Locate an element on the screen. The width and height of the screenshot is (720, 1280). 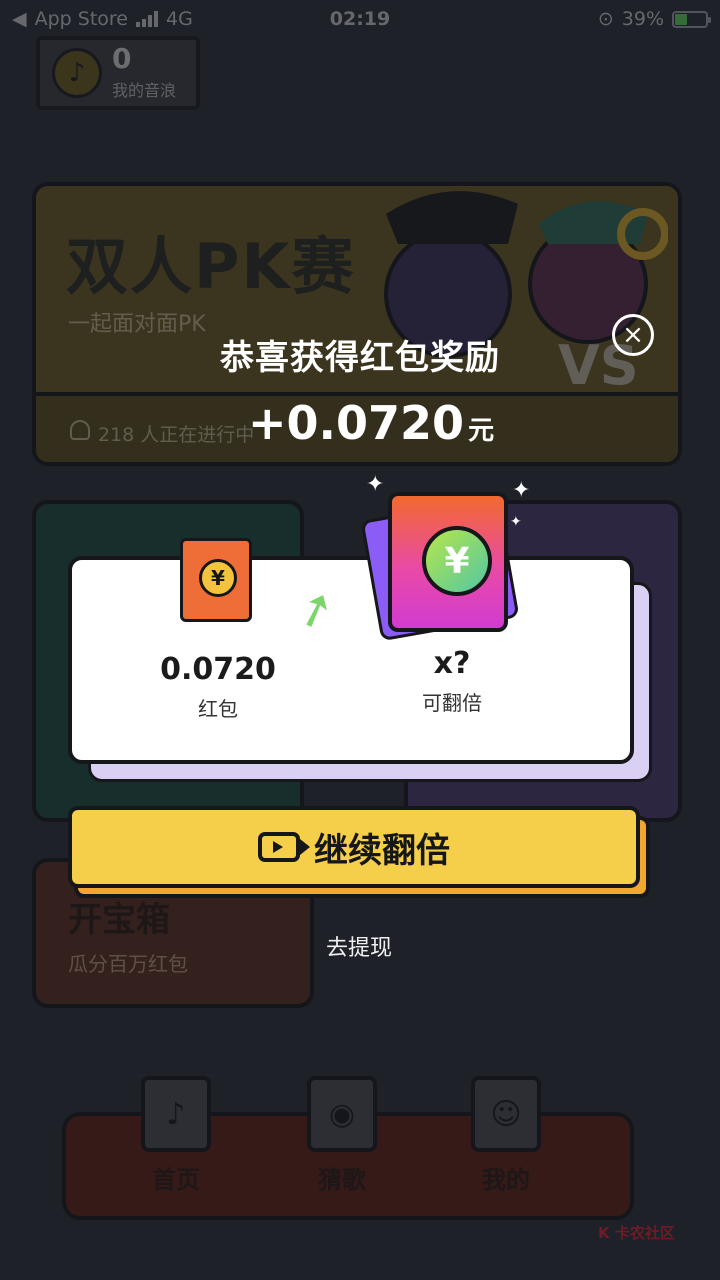
continue-double-button: 继续翻倍 is located at coordinates (354, 847).